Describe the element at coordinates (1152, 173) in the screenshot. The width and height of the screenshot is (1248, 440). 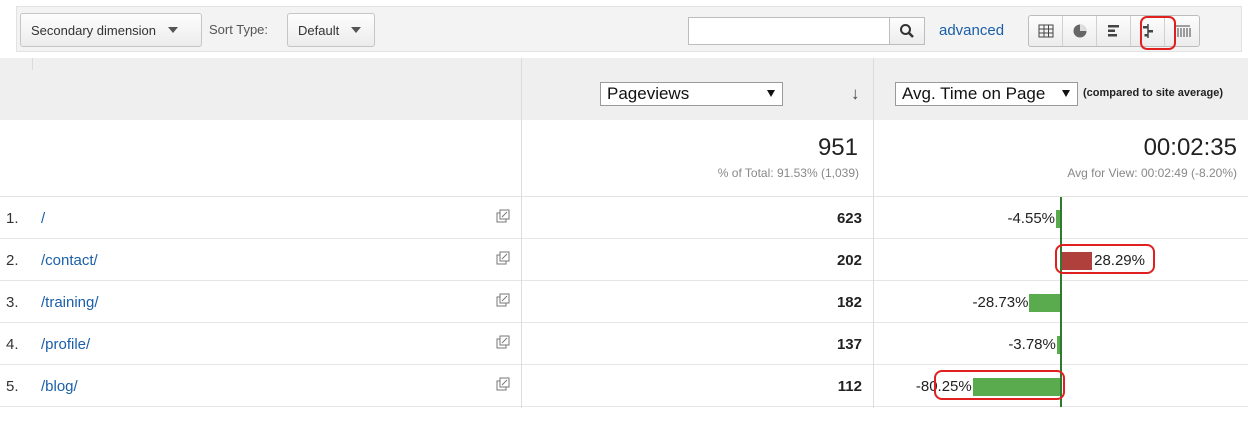
I see `total-avg-time-compare: Avg for View: 00:02:49 (-8.20%)` at that location.